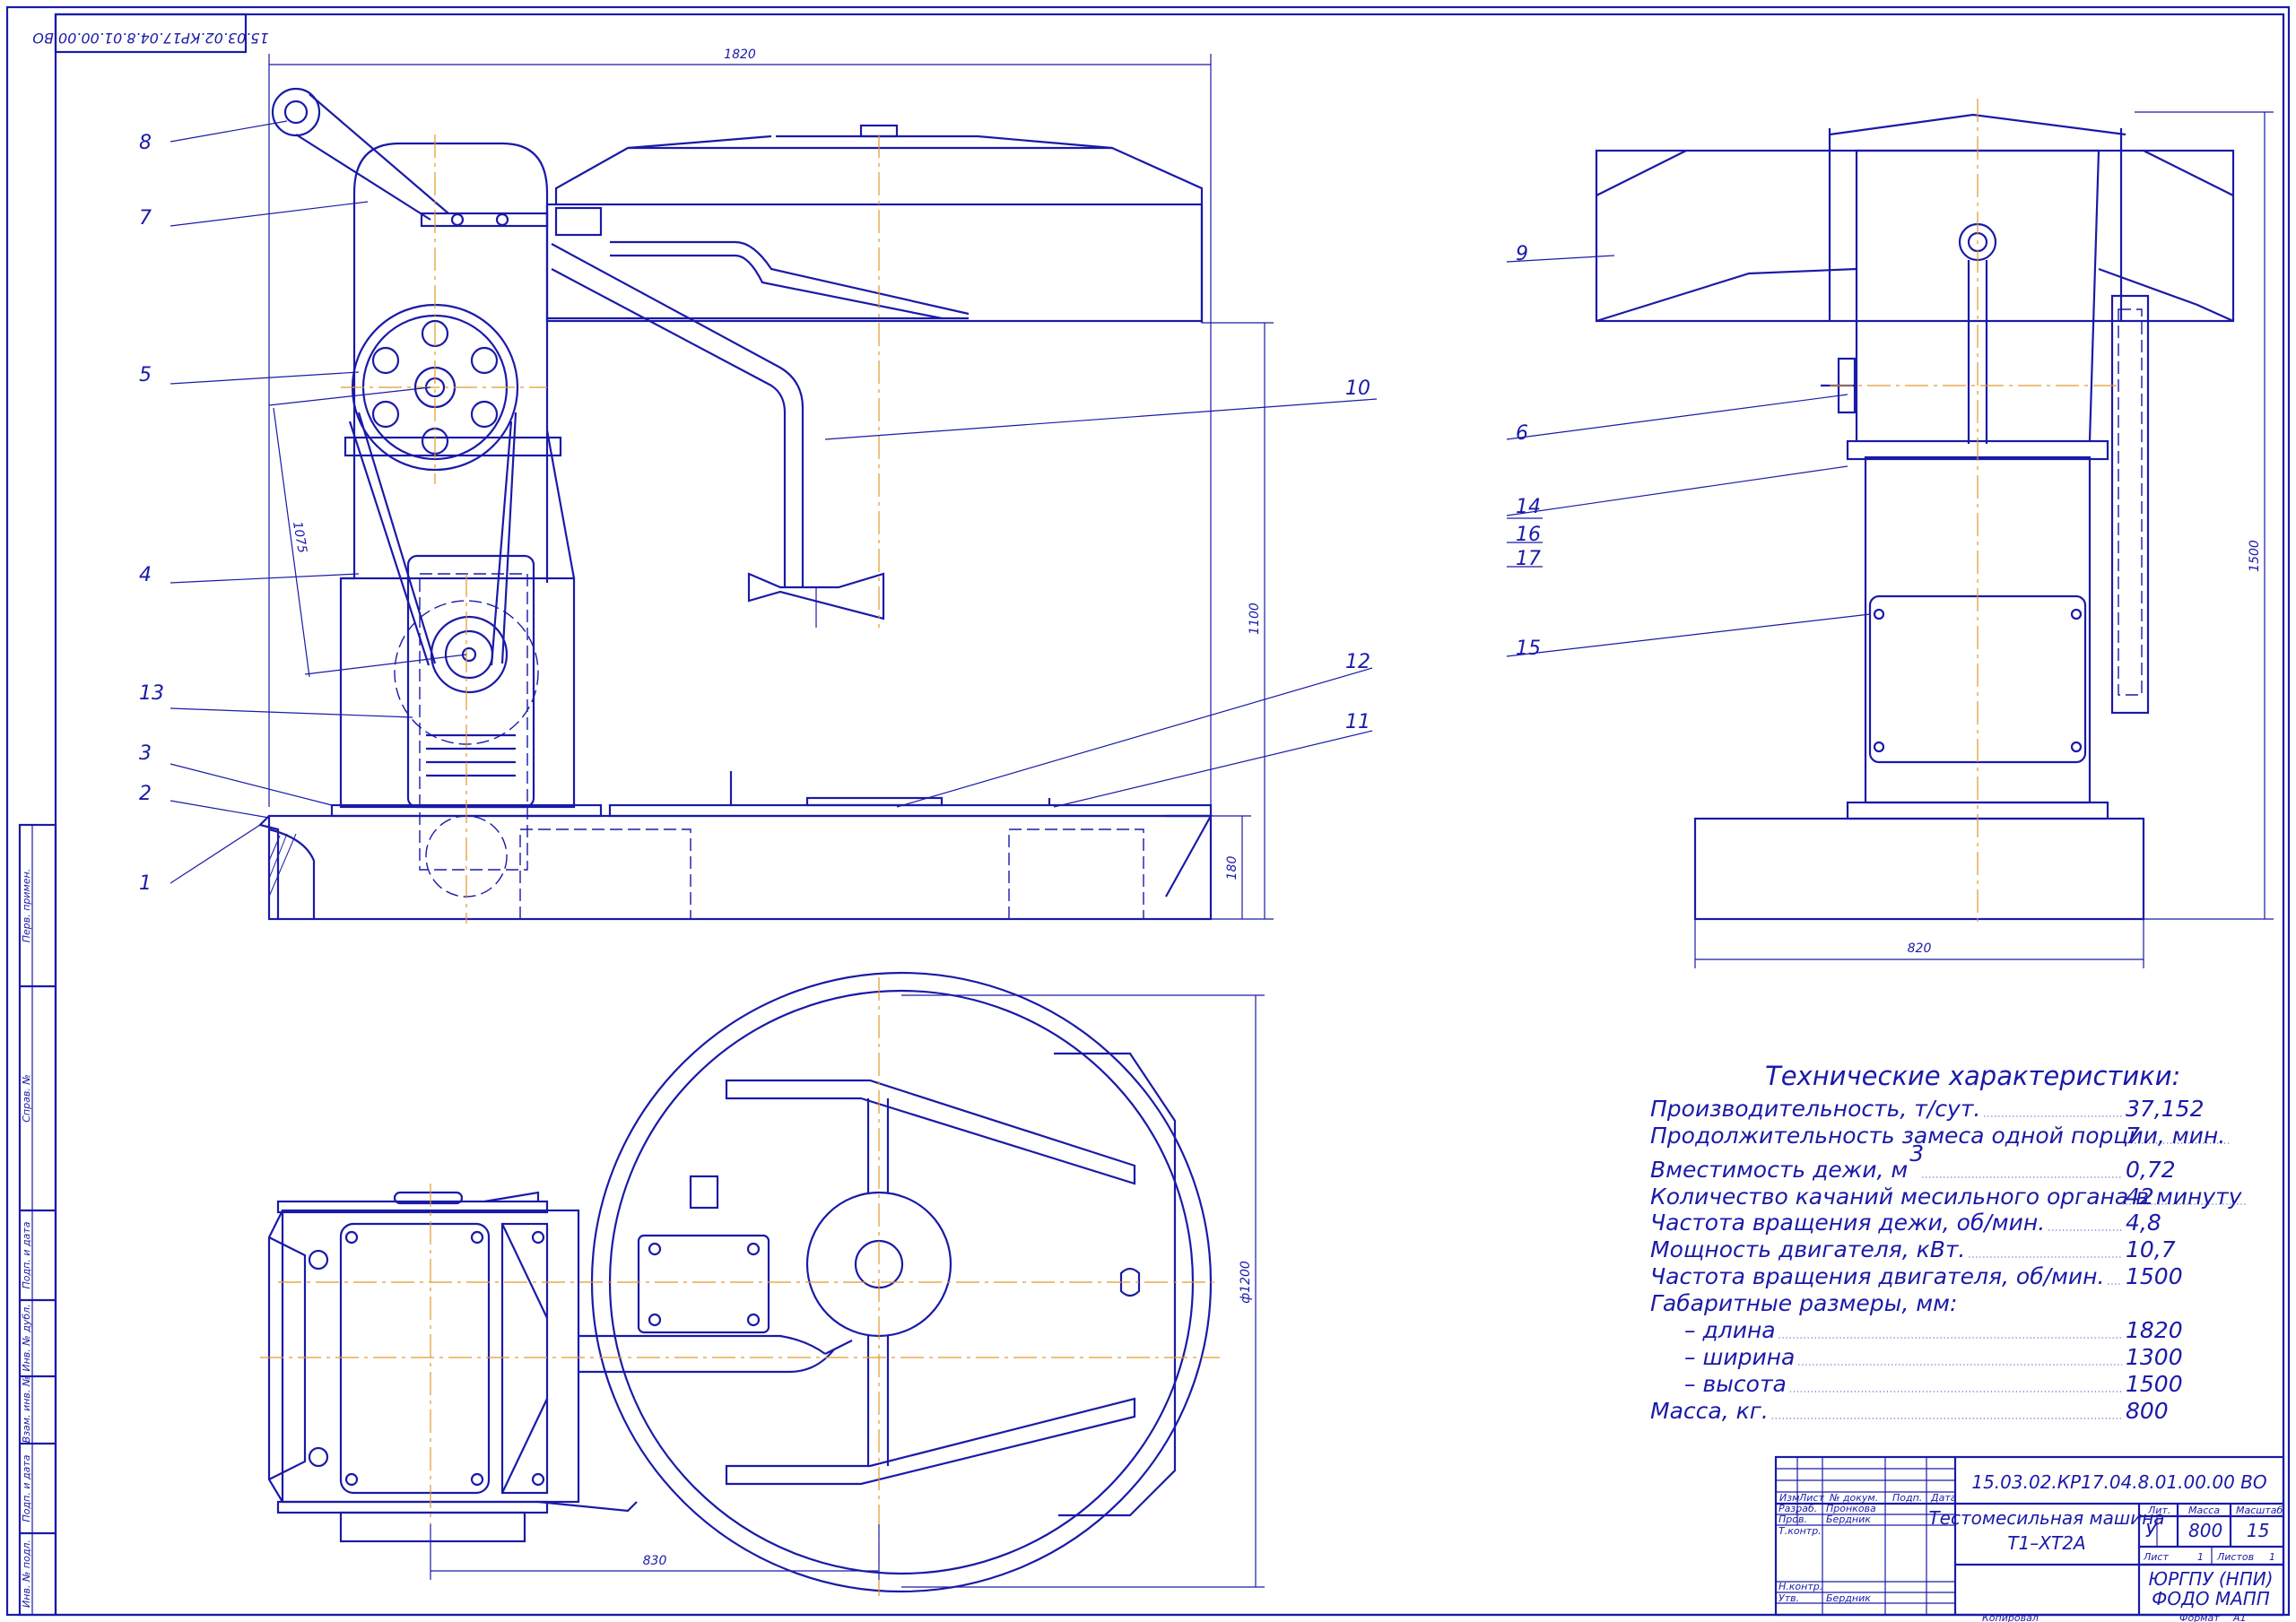  Describe the element at coordinates (1735, 1384) in the screenshot. I see `spec-label: – высота` at that location.